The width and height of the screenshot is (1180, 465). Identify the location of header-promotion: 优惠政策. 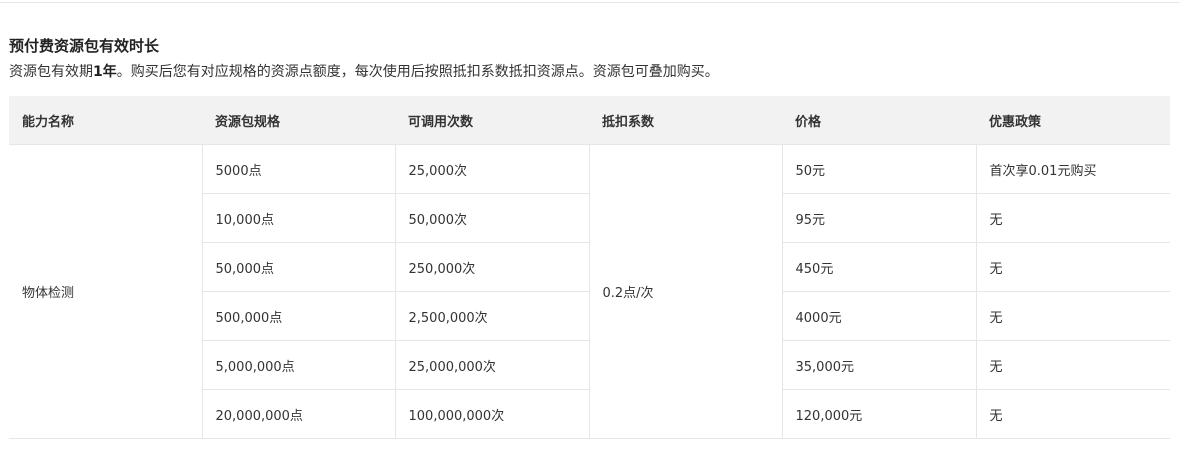
(1073, 120).